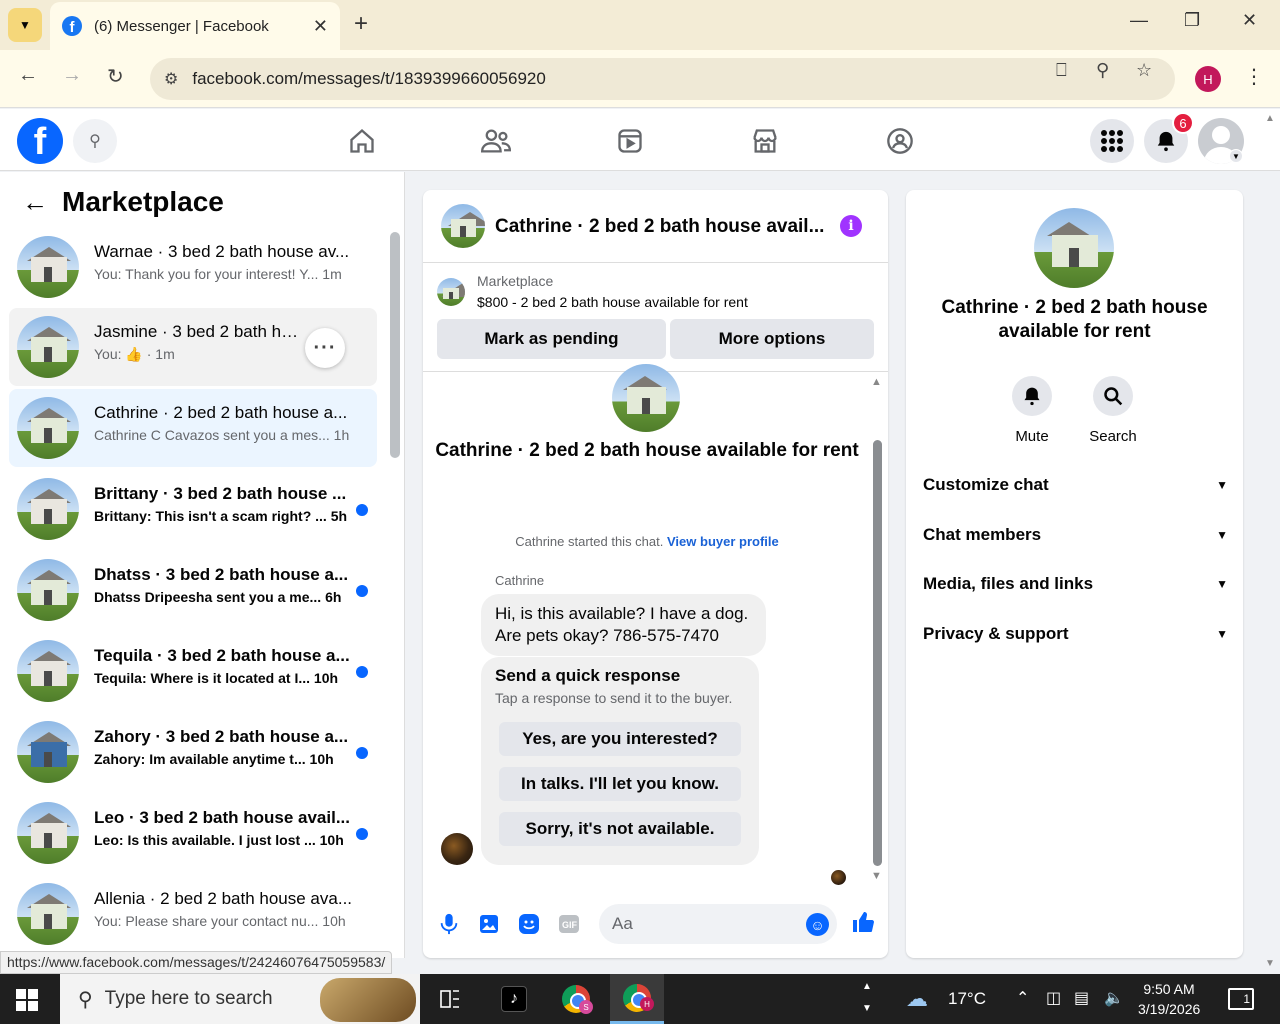  Describe the element at coordinates (1114, 998) in the screenshot. I see `volume-icon: 🔈` at that location.